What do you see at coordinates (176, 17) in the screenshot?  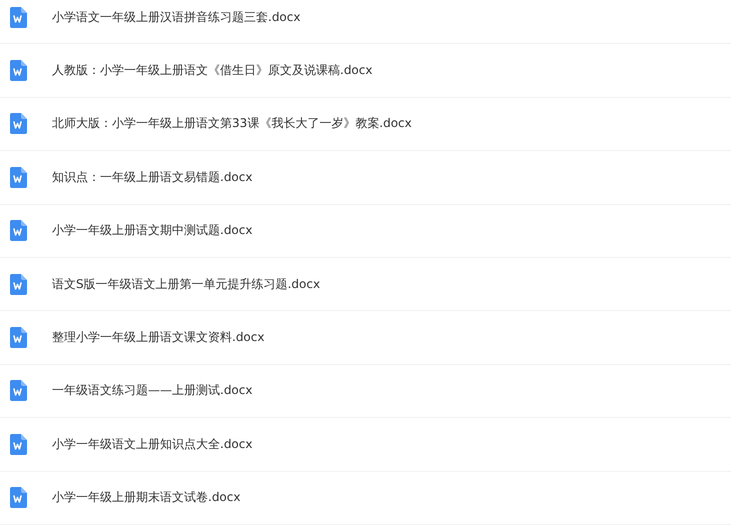 I see `file-link: 小学语文一年级上册汉语拼音练习题三套.docx` at bounding box center [176, 17].